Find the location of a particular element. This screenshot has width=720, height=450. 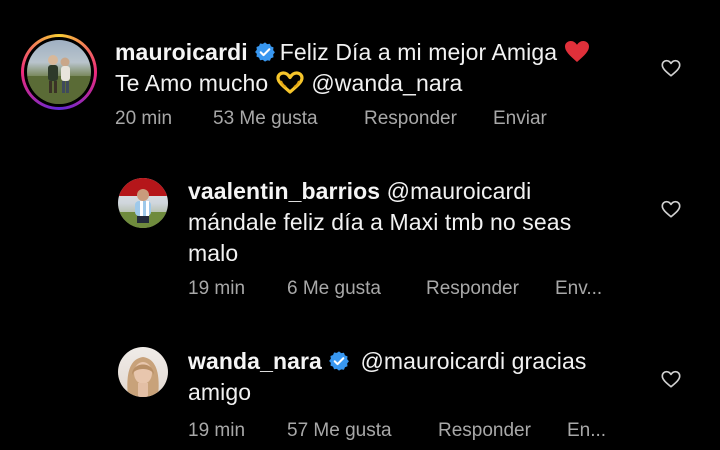

likes-count: 6 Me gusta is located at coordinates (334, 289).